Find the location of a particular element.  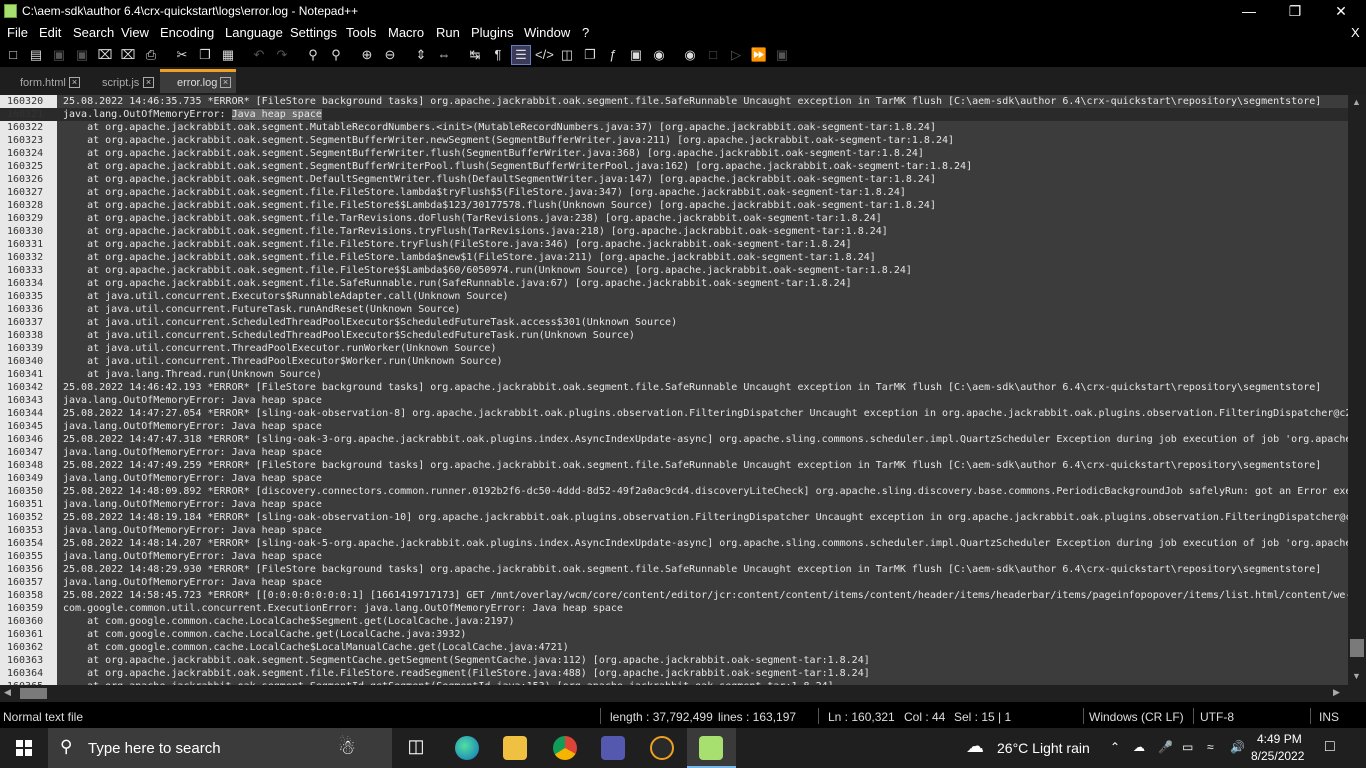

save-icon: ▣ is located at coordinates (59, 55).